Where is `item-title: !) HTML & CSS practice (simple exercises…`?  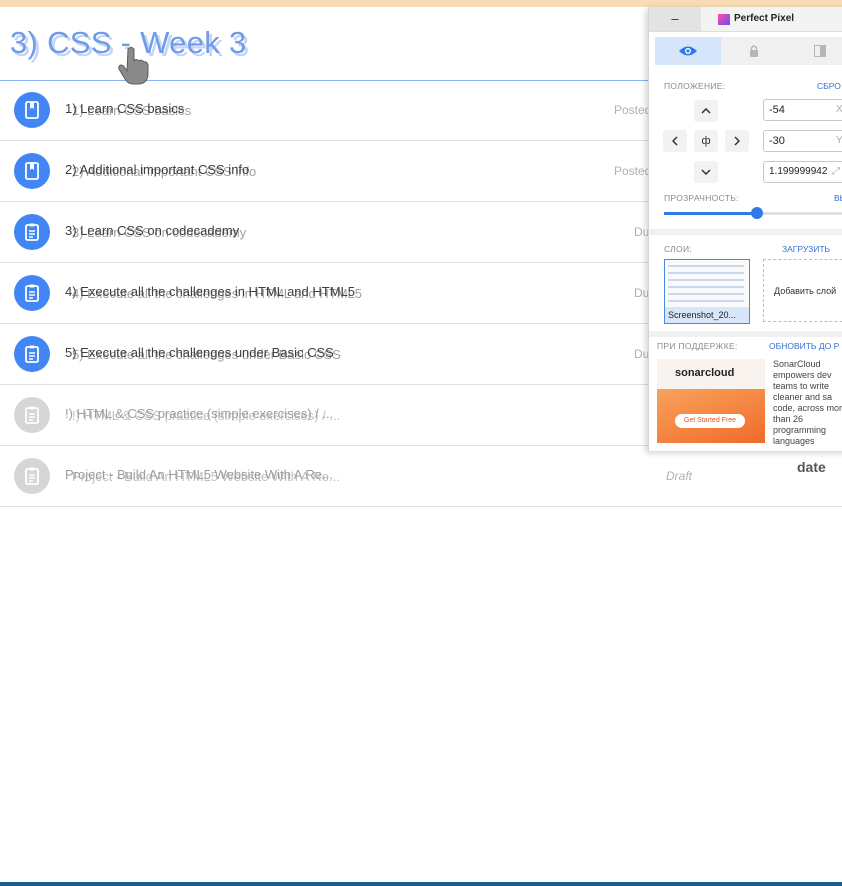 item-title: !) HTML & CSS practice (simple exercises… is located at coordinates (199, 413).